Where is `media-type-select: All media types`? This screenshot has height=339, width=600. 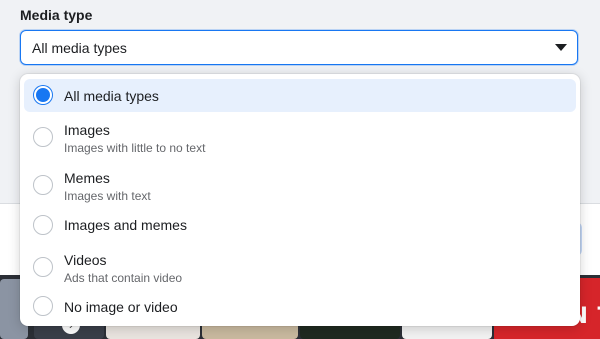 media-type-select: All media types is located at coordinates (299, 47).